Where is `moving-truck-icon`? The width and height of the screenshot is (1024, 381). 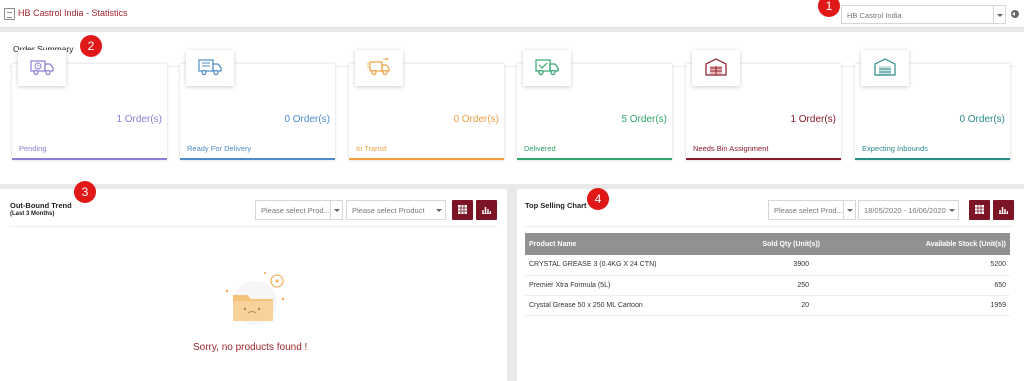
moving-truck-icon is located at coordinates (379, 68).